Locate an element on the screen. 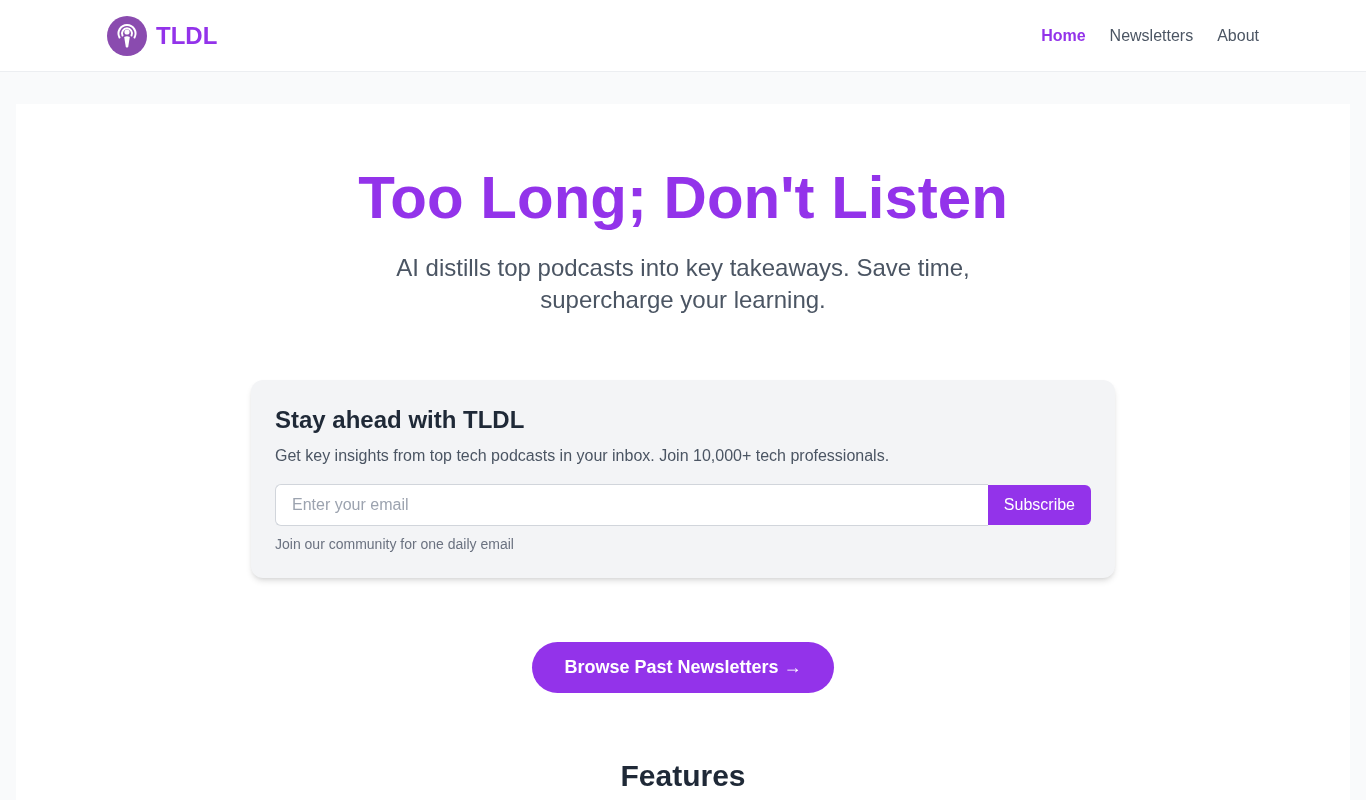  nav-link: Newsletters is located at coordinates (1151, 35).